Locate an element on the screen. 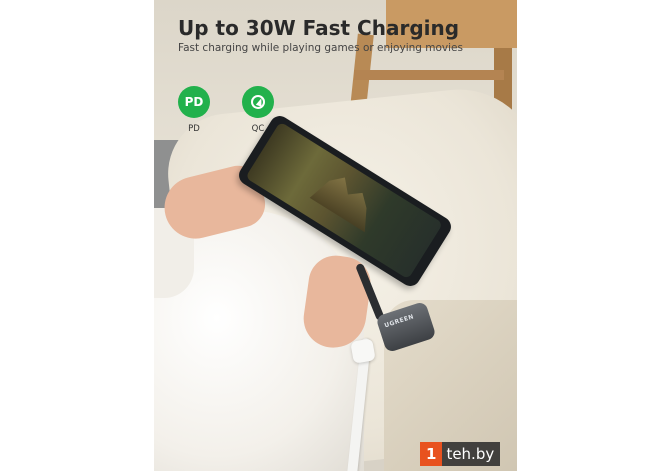 This screenshot has height=471, width=670. pd-badge: PD PD is located at coordinates (194, 110).